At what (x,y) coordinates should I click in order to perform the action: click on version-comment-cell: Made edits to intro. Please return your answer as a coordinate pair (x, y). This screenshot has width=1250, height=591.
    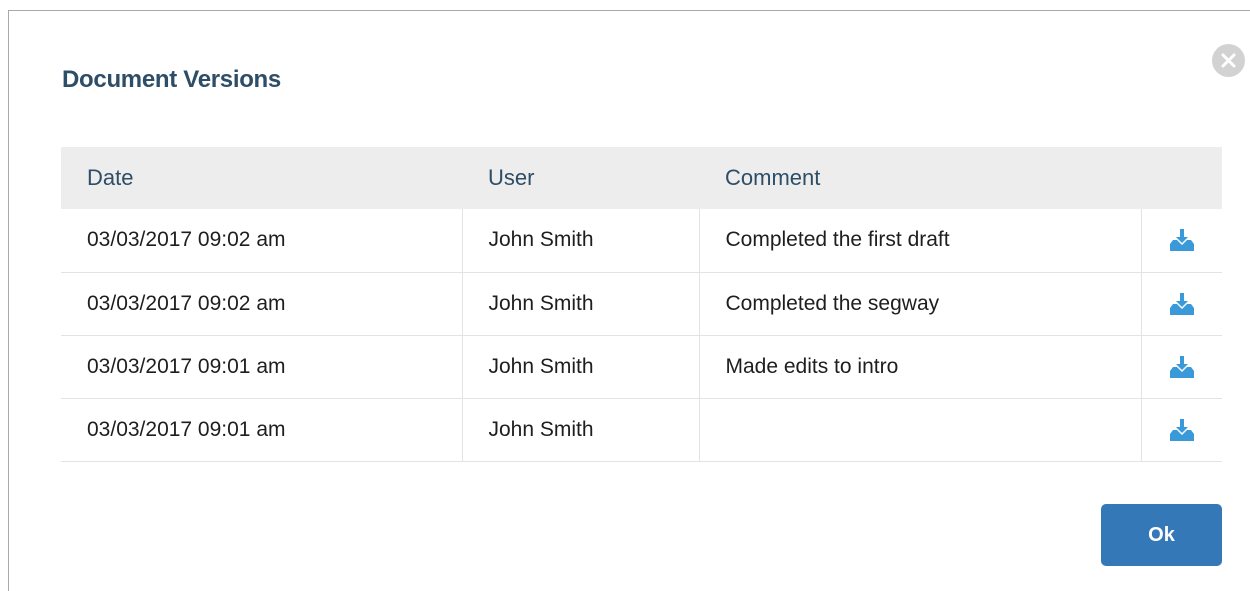
    Looking at the image, I should click on (920, 367).